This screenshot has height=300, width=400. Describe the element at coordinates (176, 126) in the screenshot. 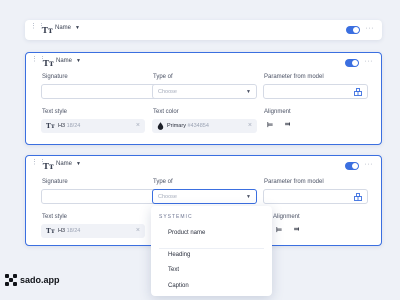

I see `text-color-value: Primary` at that location.